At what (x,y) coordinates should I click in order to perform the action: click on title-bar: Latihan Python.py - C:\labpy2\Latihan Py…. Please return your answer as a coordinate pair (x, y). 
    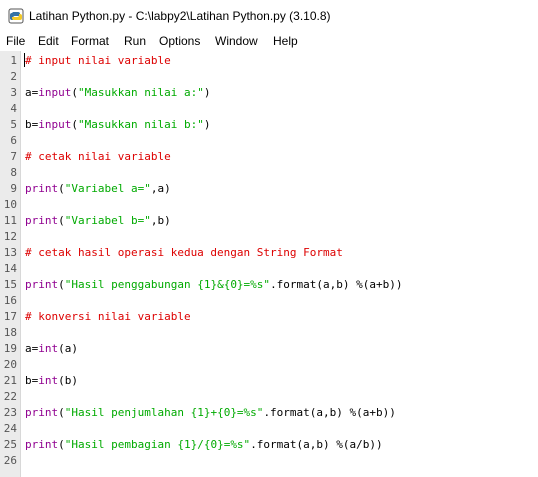
    Looking at the image, I should click on (269, 15).